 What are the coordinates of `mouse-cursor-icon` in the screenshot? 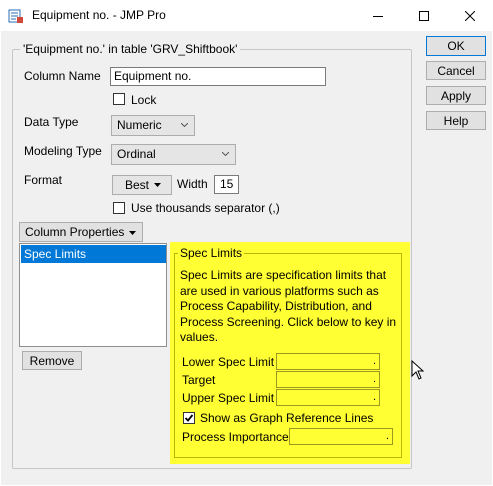 It's located at (418, 370).